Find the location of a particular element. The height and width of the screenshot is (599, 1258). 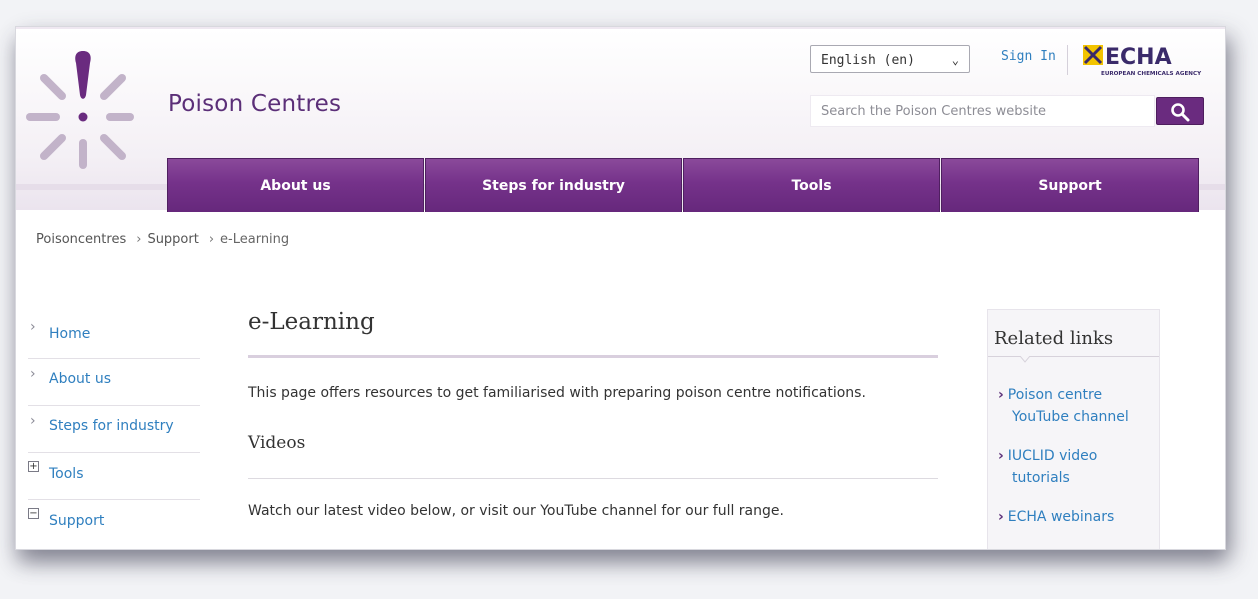

related-link-echa-webinars: › ECHA webinars is located at coordinates (1078, 517).